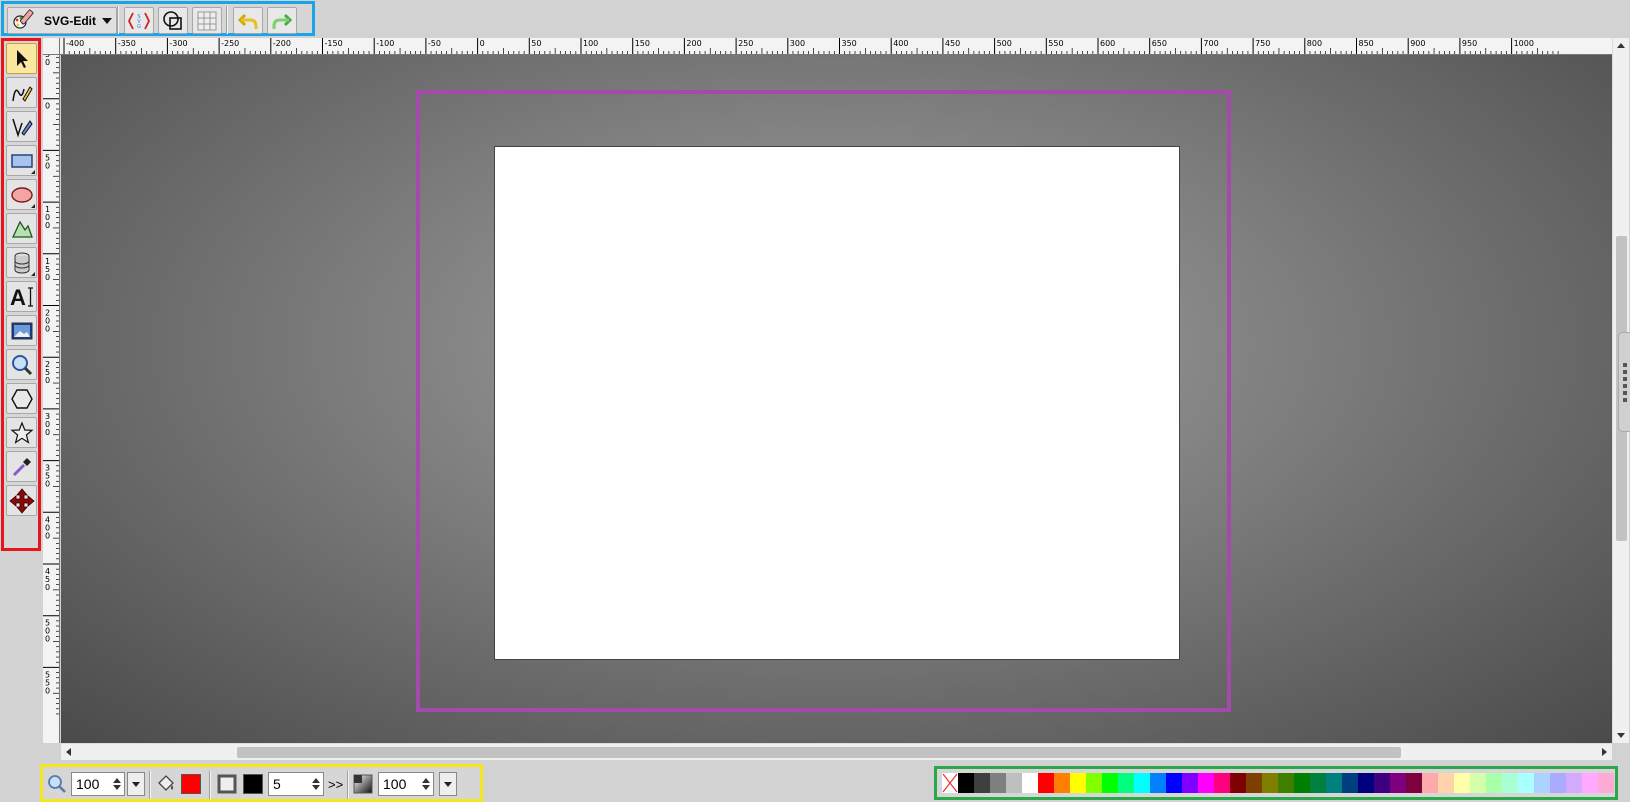 Image resolution: width=1630 pixels, height=802 pixels. What do you see at coordinates (21, 126) in the screenshot?
I see `path-tool` at bounding box center [21, 126].